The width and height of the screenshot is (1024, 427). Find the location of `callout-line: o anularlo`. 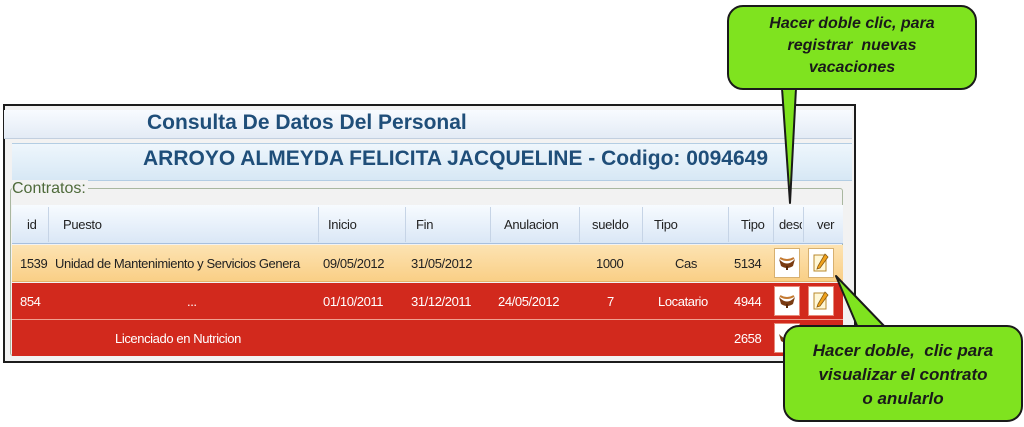

callout-line: o anularlo is located at coordinates (903, 398).